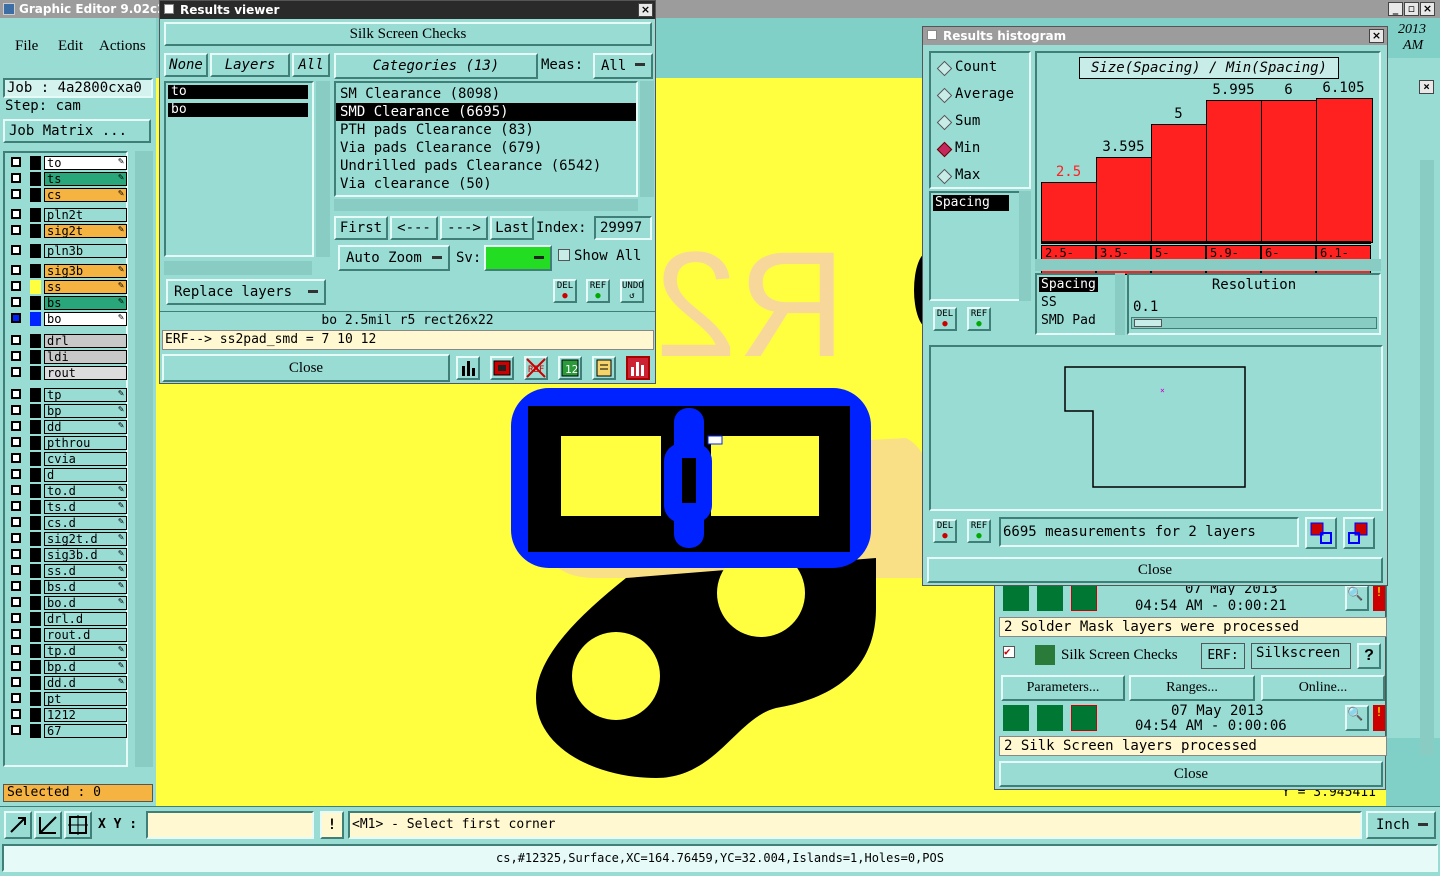 This screenshot has width=1440, height=876. Describe the element at coordinates (486, 130) in the screenshot. I see `category-item: PTH pads Clearance (83)` at that location.